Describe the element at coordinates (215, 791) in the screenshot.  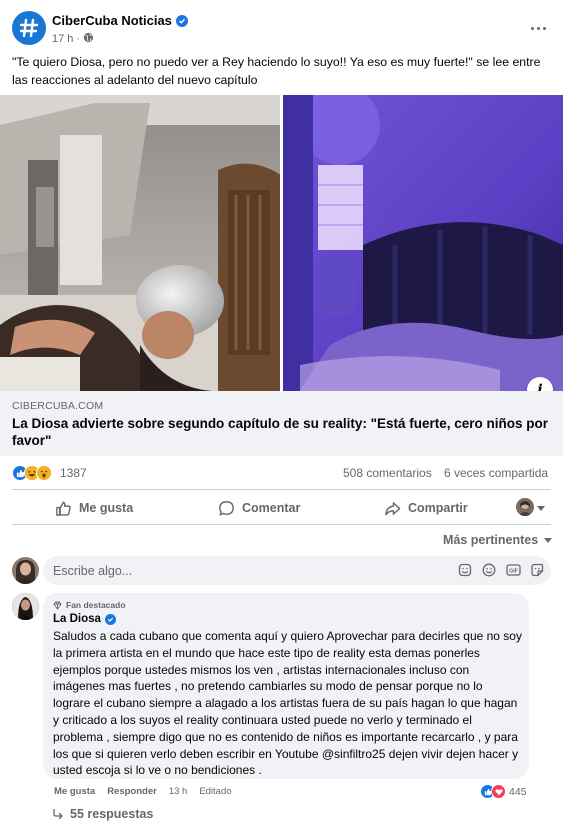
I see `comment-edited: Editado` at that location.